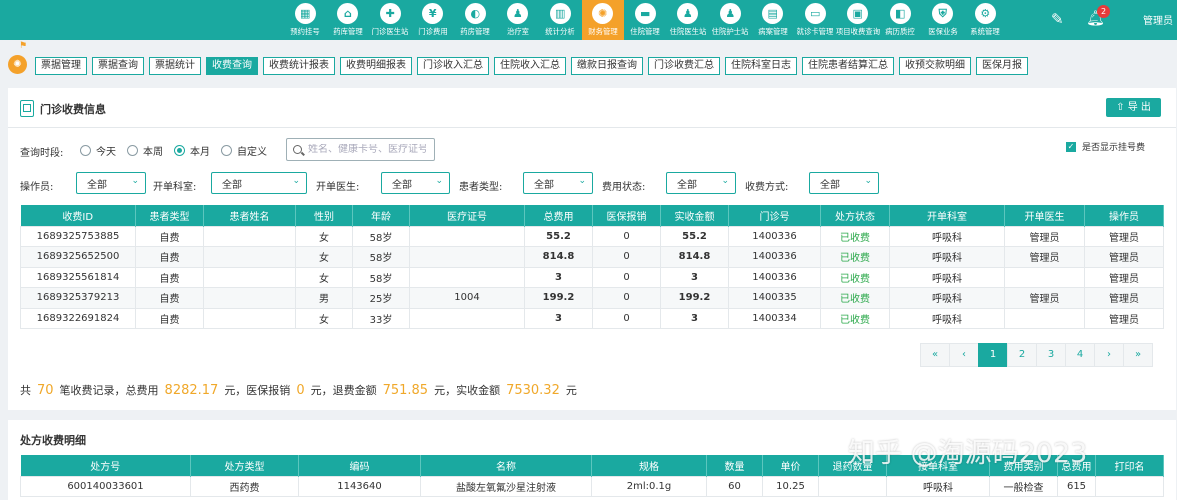 Image resolution: width=1177 pixels, height=500 pixels. Describe the element at coordinates (694, 215) in the screenshot. I see `column-header: 实收金额` at that location.